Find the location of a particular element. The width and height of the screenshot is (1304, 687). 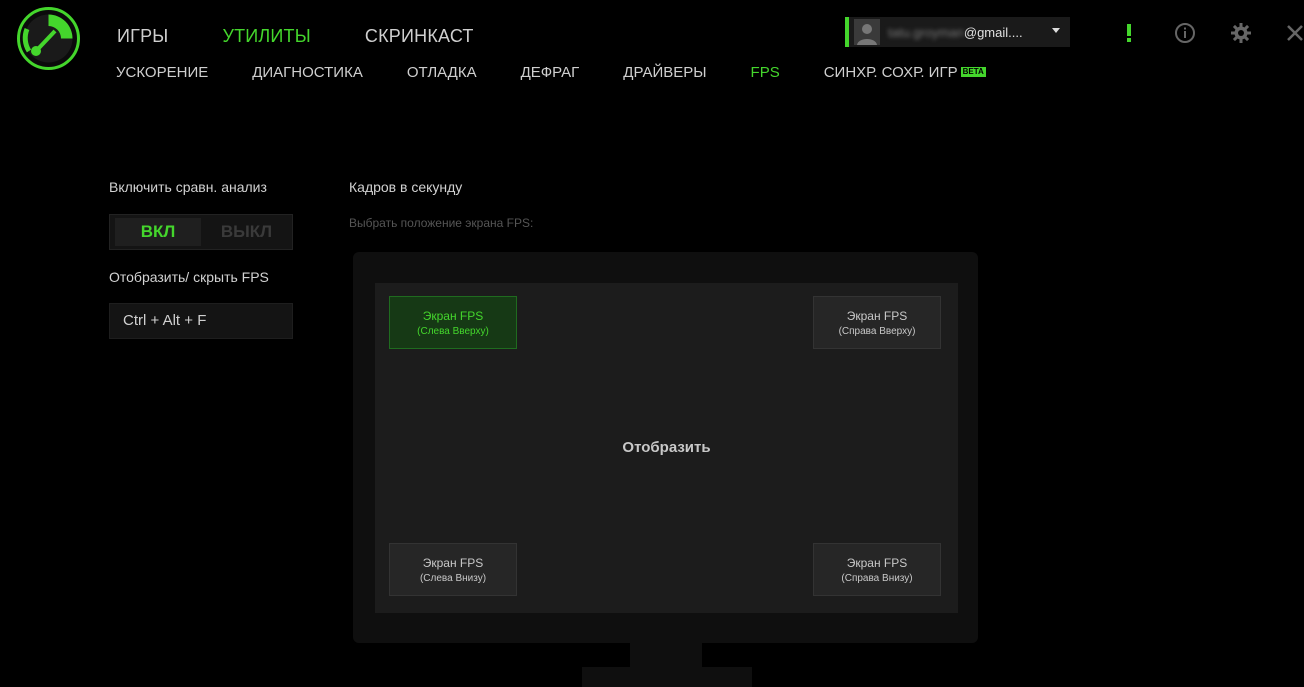

fps-position-bottom-left-sub: (Слева Внизу) is located at coordinates (453, 578).